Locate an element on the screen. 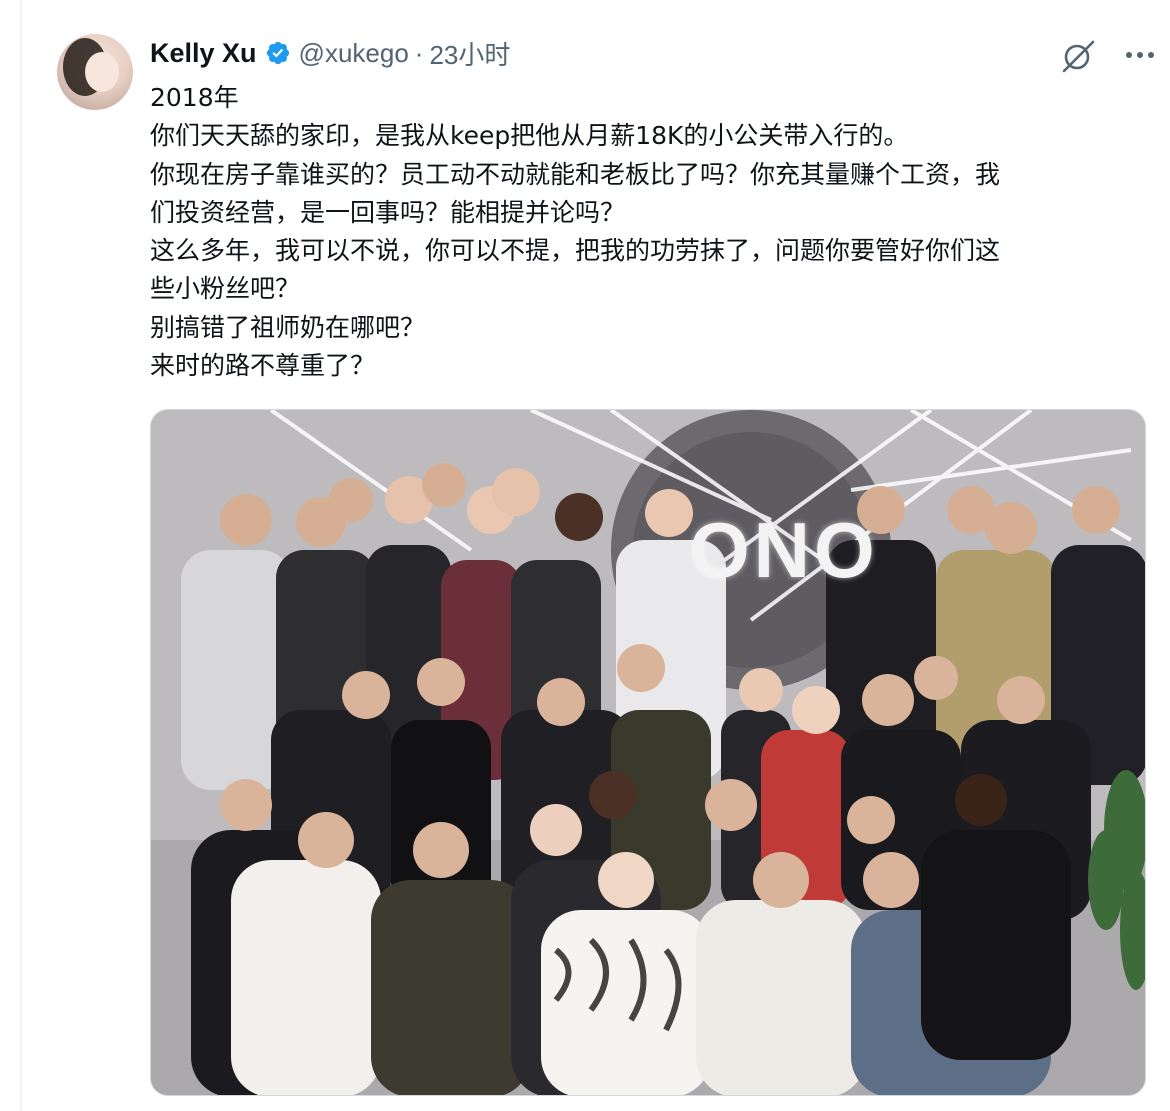  verified-badge-icon is located at coordinates (277, 53).